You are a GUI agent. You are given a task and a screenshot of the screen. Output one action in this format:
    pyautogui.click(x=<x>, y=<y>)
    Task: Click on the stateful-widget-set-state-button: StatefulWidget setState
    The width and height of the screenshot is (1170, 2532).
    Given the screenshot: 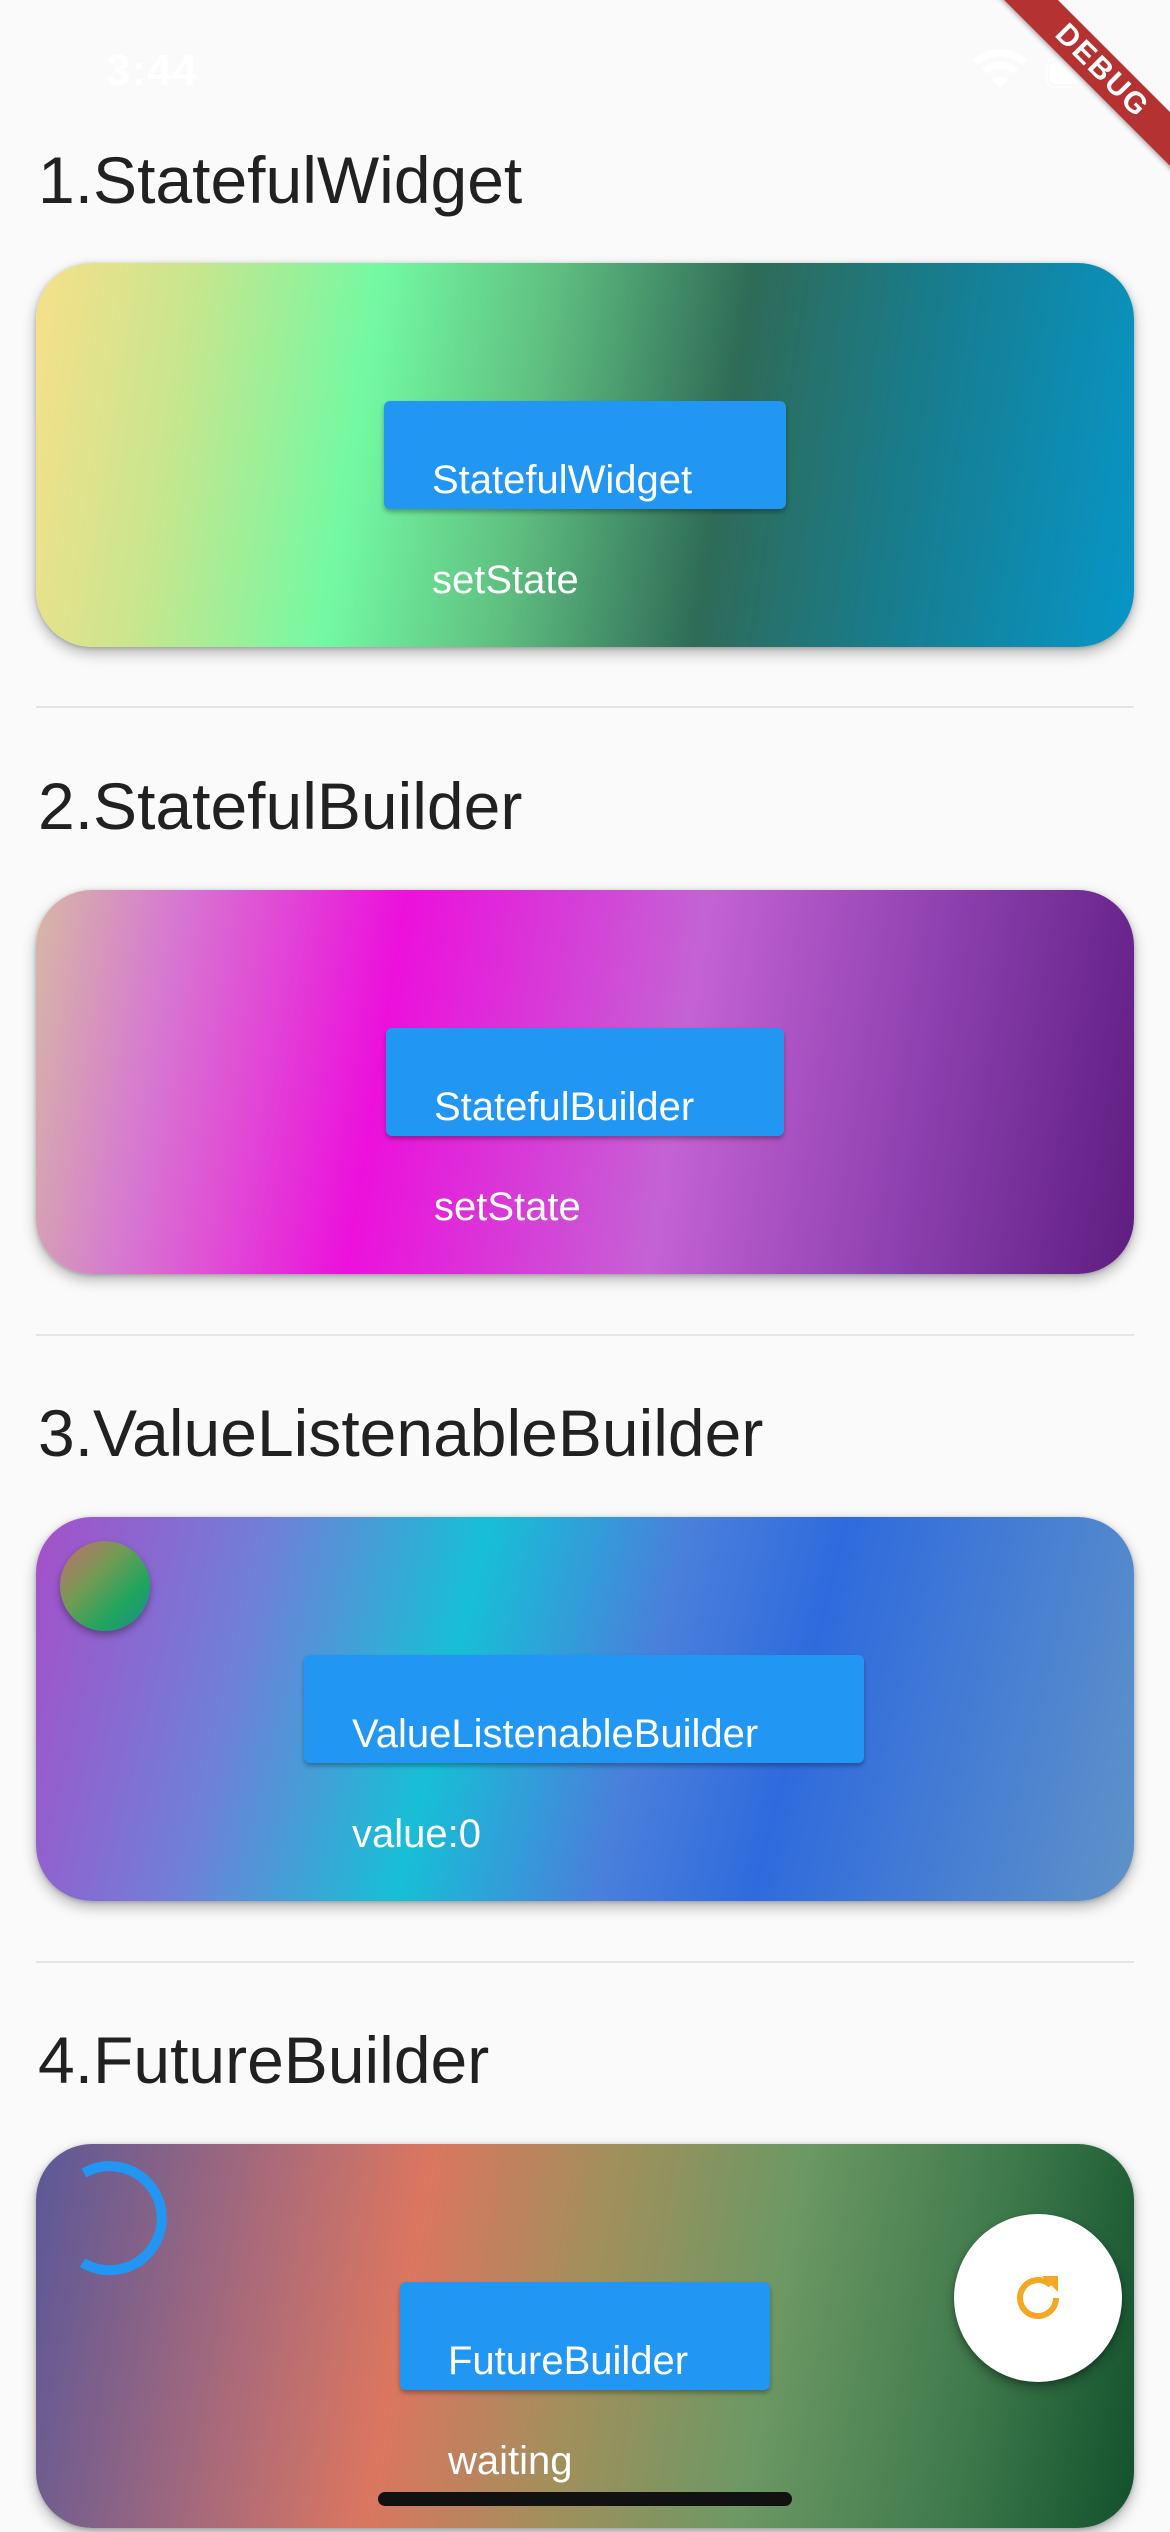 What is the action you would take?
    pyautogui.click(x=585, y=501)
    